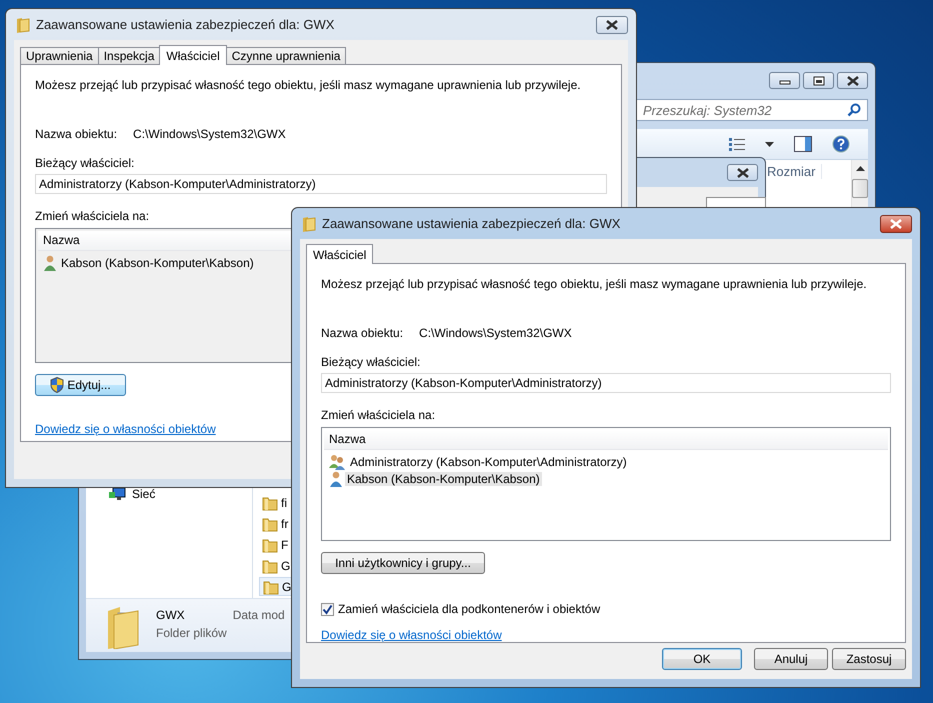  I want to click on dialog-button: Zastosuj, so click(869, 659).